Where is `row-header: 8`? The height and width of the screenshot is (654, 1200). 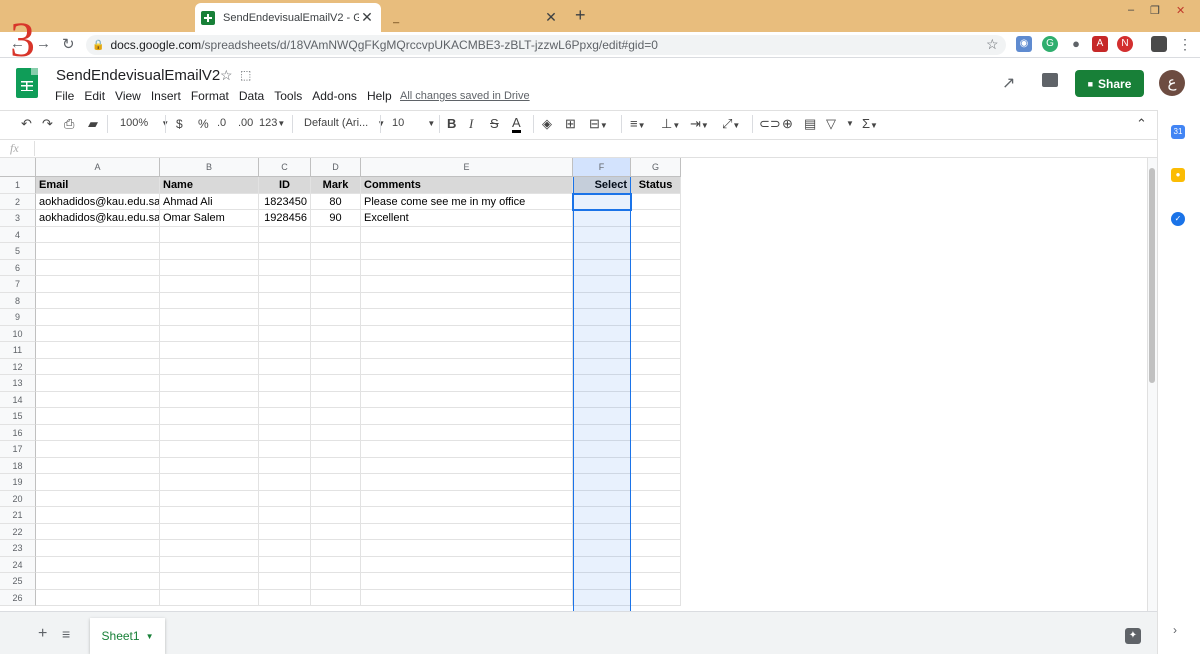 row-header: 8 is located at coordinates (18, 300).